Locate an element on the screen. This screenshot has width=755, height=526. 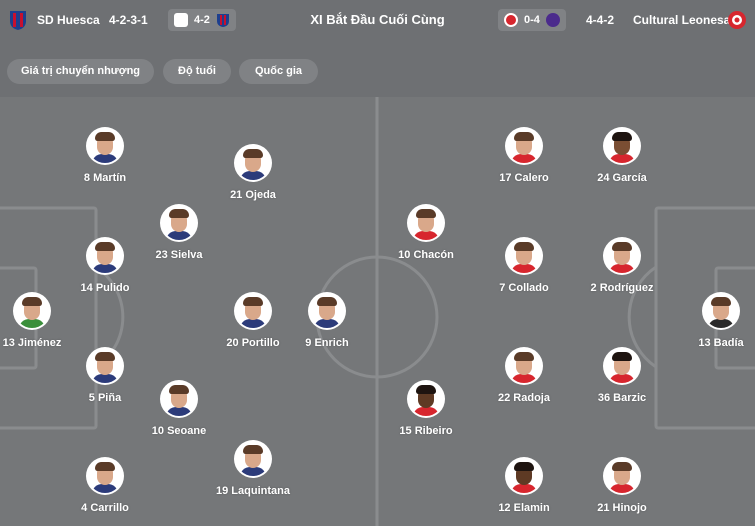
player-home-jimenez: 13 Jiménez is located at coordinates (38, 321).